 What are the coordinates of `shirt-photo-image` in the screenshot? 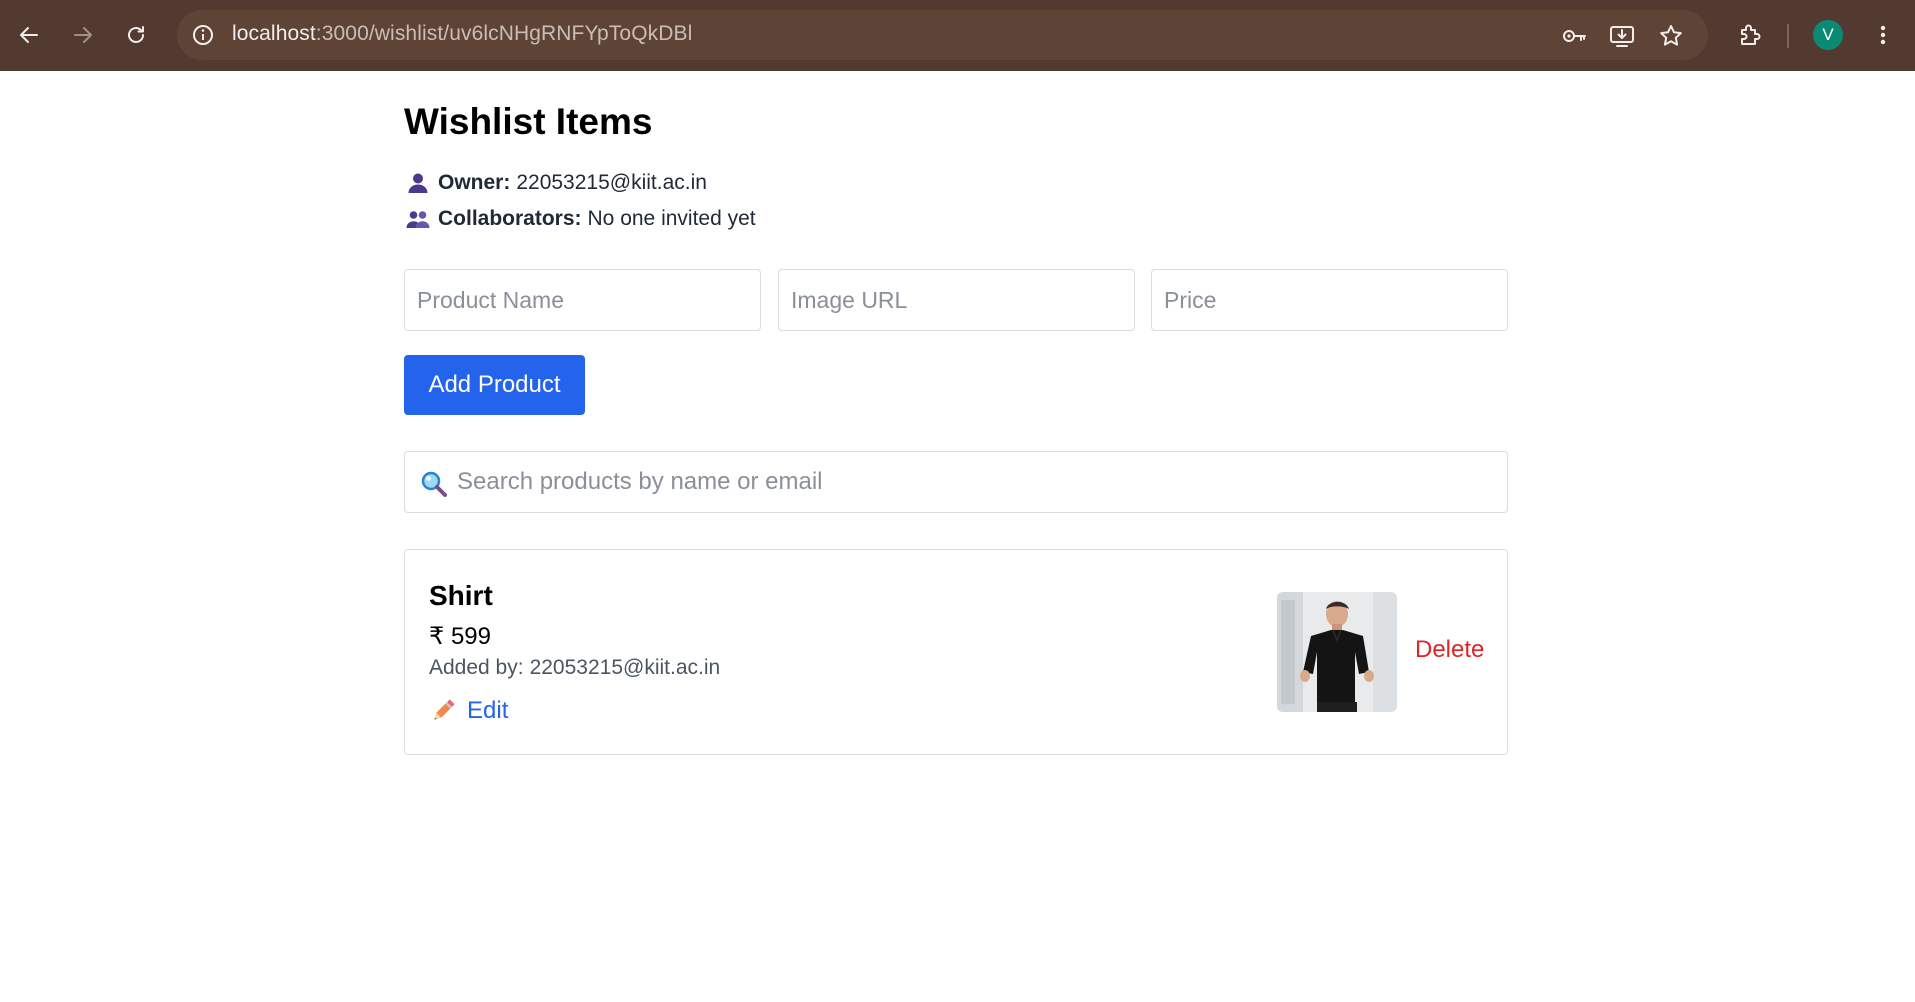 It's located at (1337, 652).